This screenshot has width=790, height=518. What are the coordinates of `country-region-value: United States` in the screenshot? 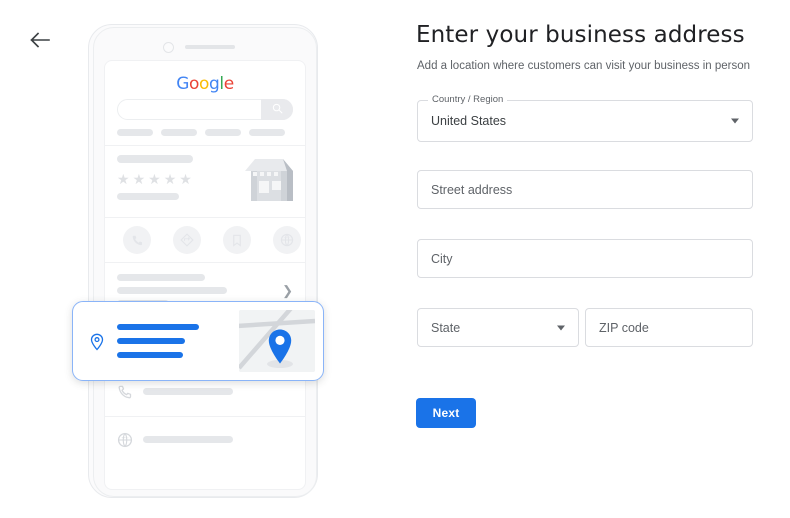 It's located at (469, 121).